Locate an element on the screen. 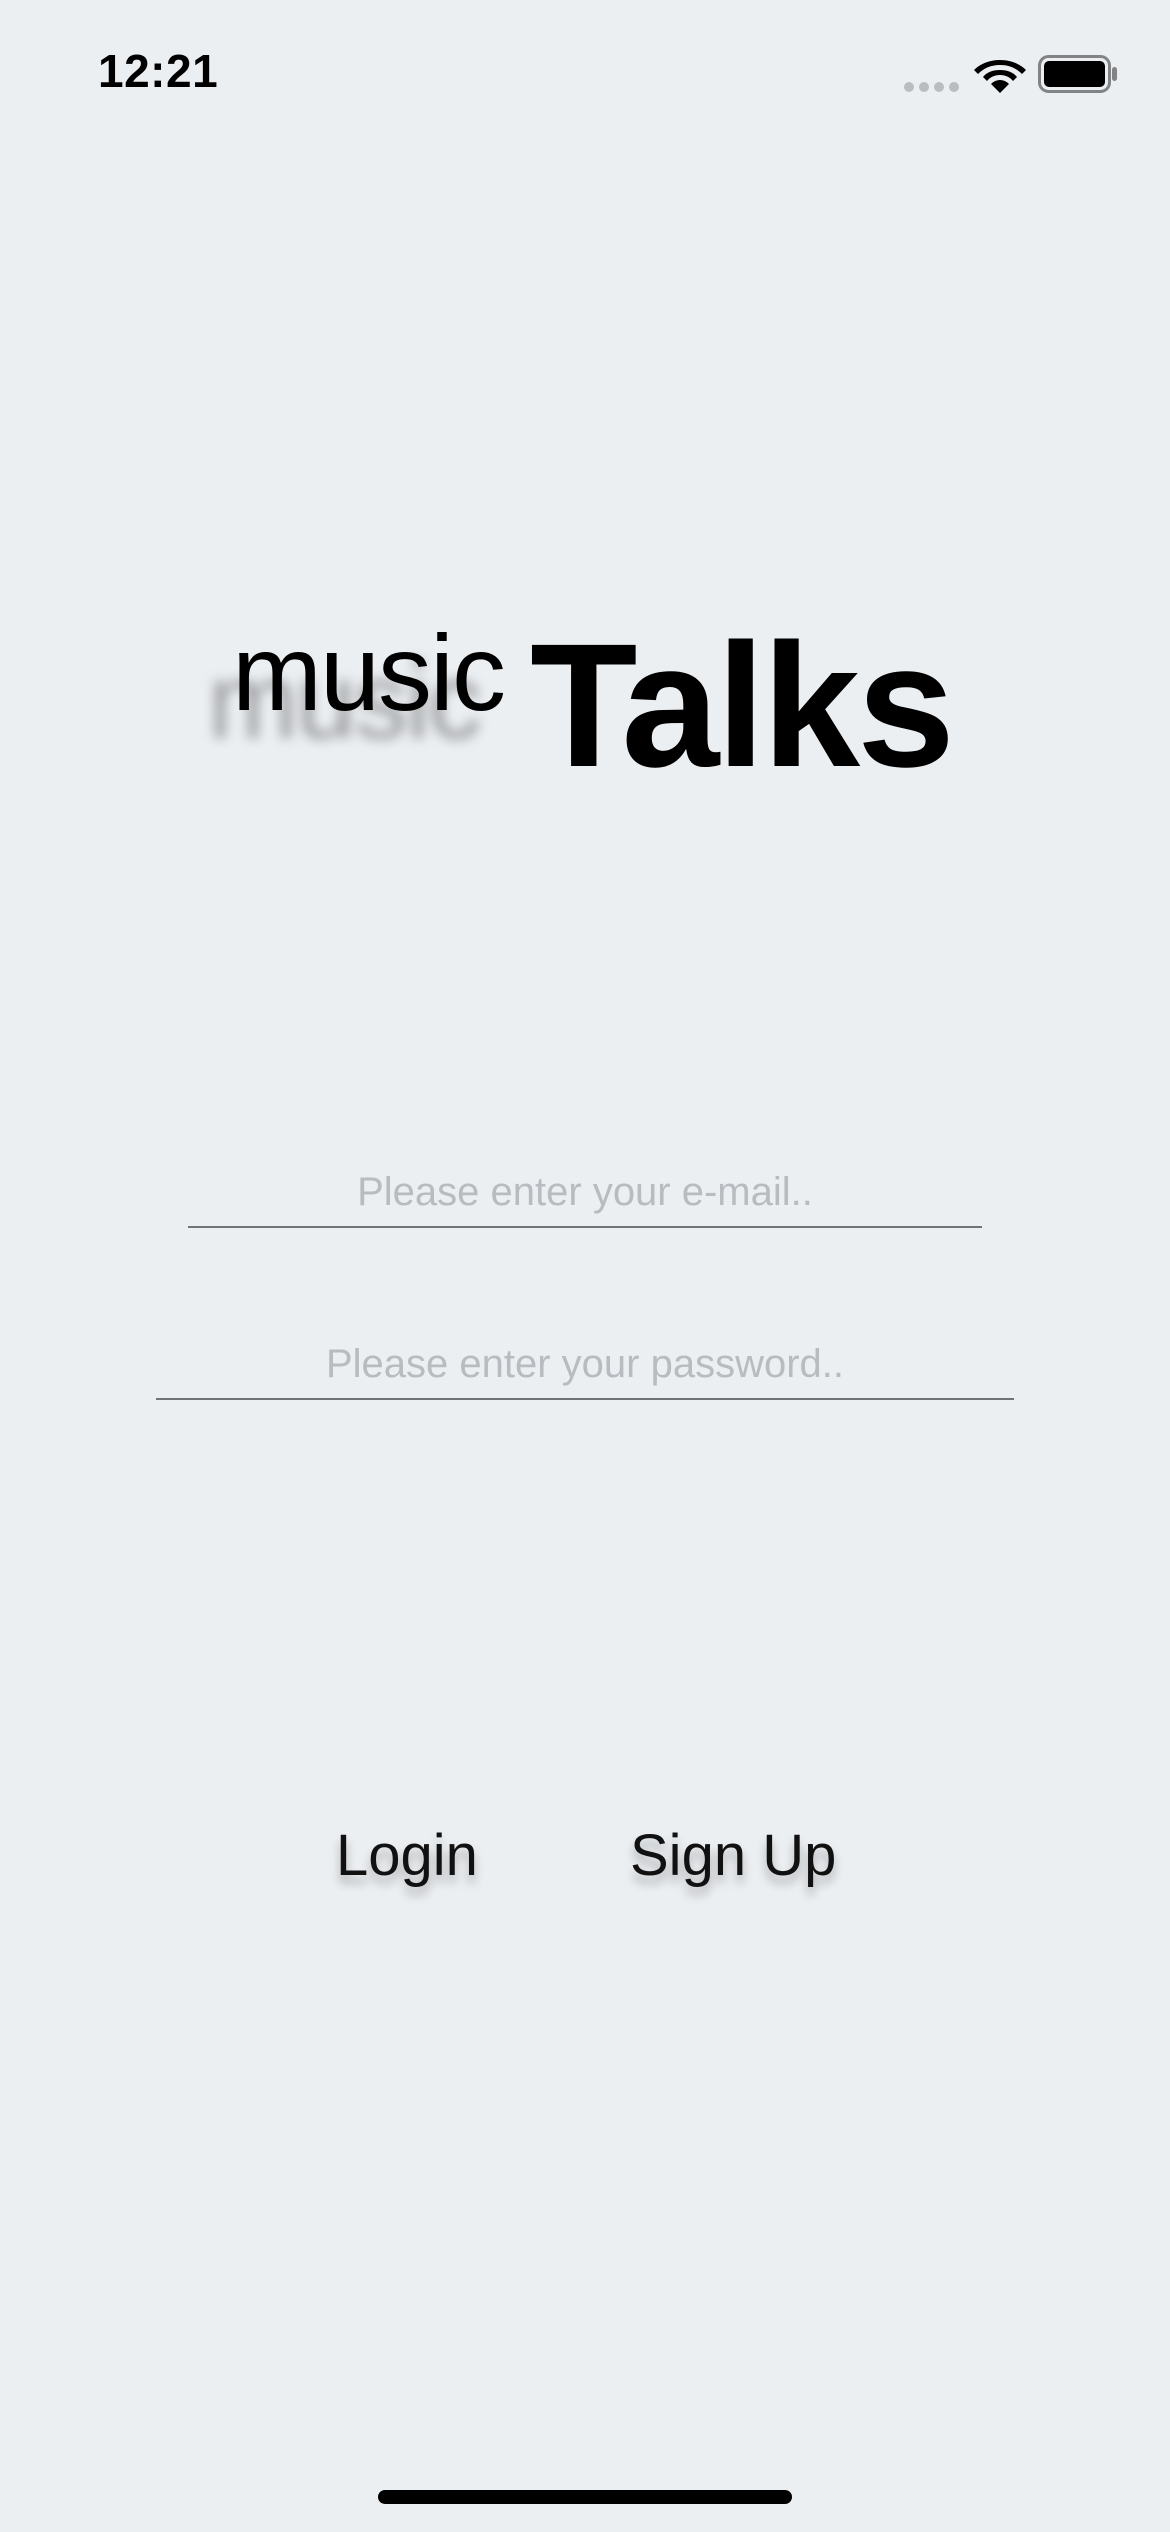 The height and width of the screenshot is (2532, 1170). password-field is located at coordinates (585, 1368).